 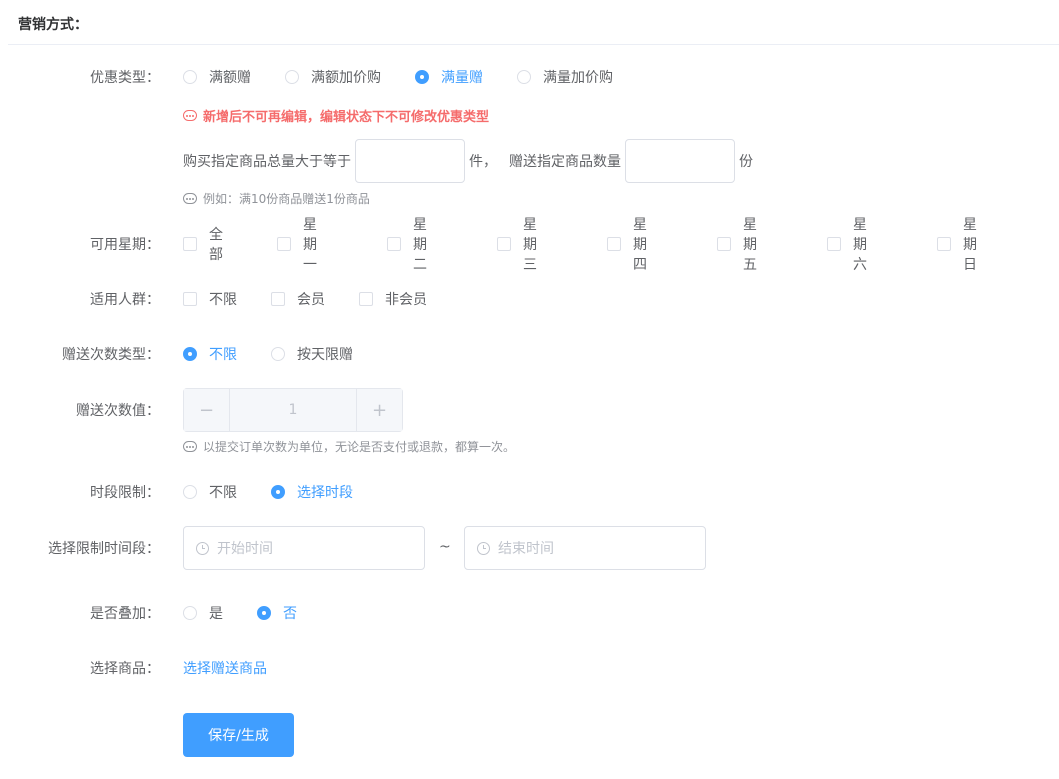 I want to click on gift-quantity-text: 赠送指定商品数量, so click(x=565, y=162).